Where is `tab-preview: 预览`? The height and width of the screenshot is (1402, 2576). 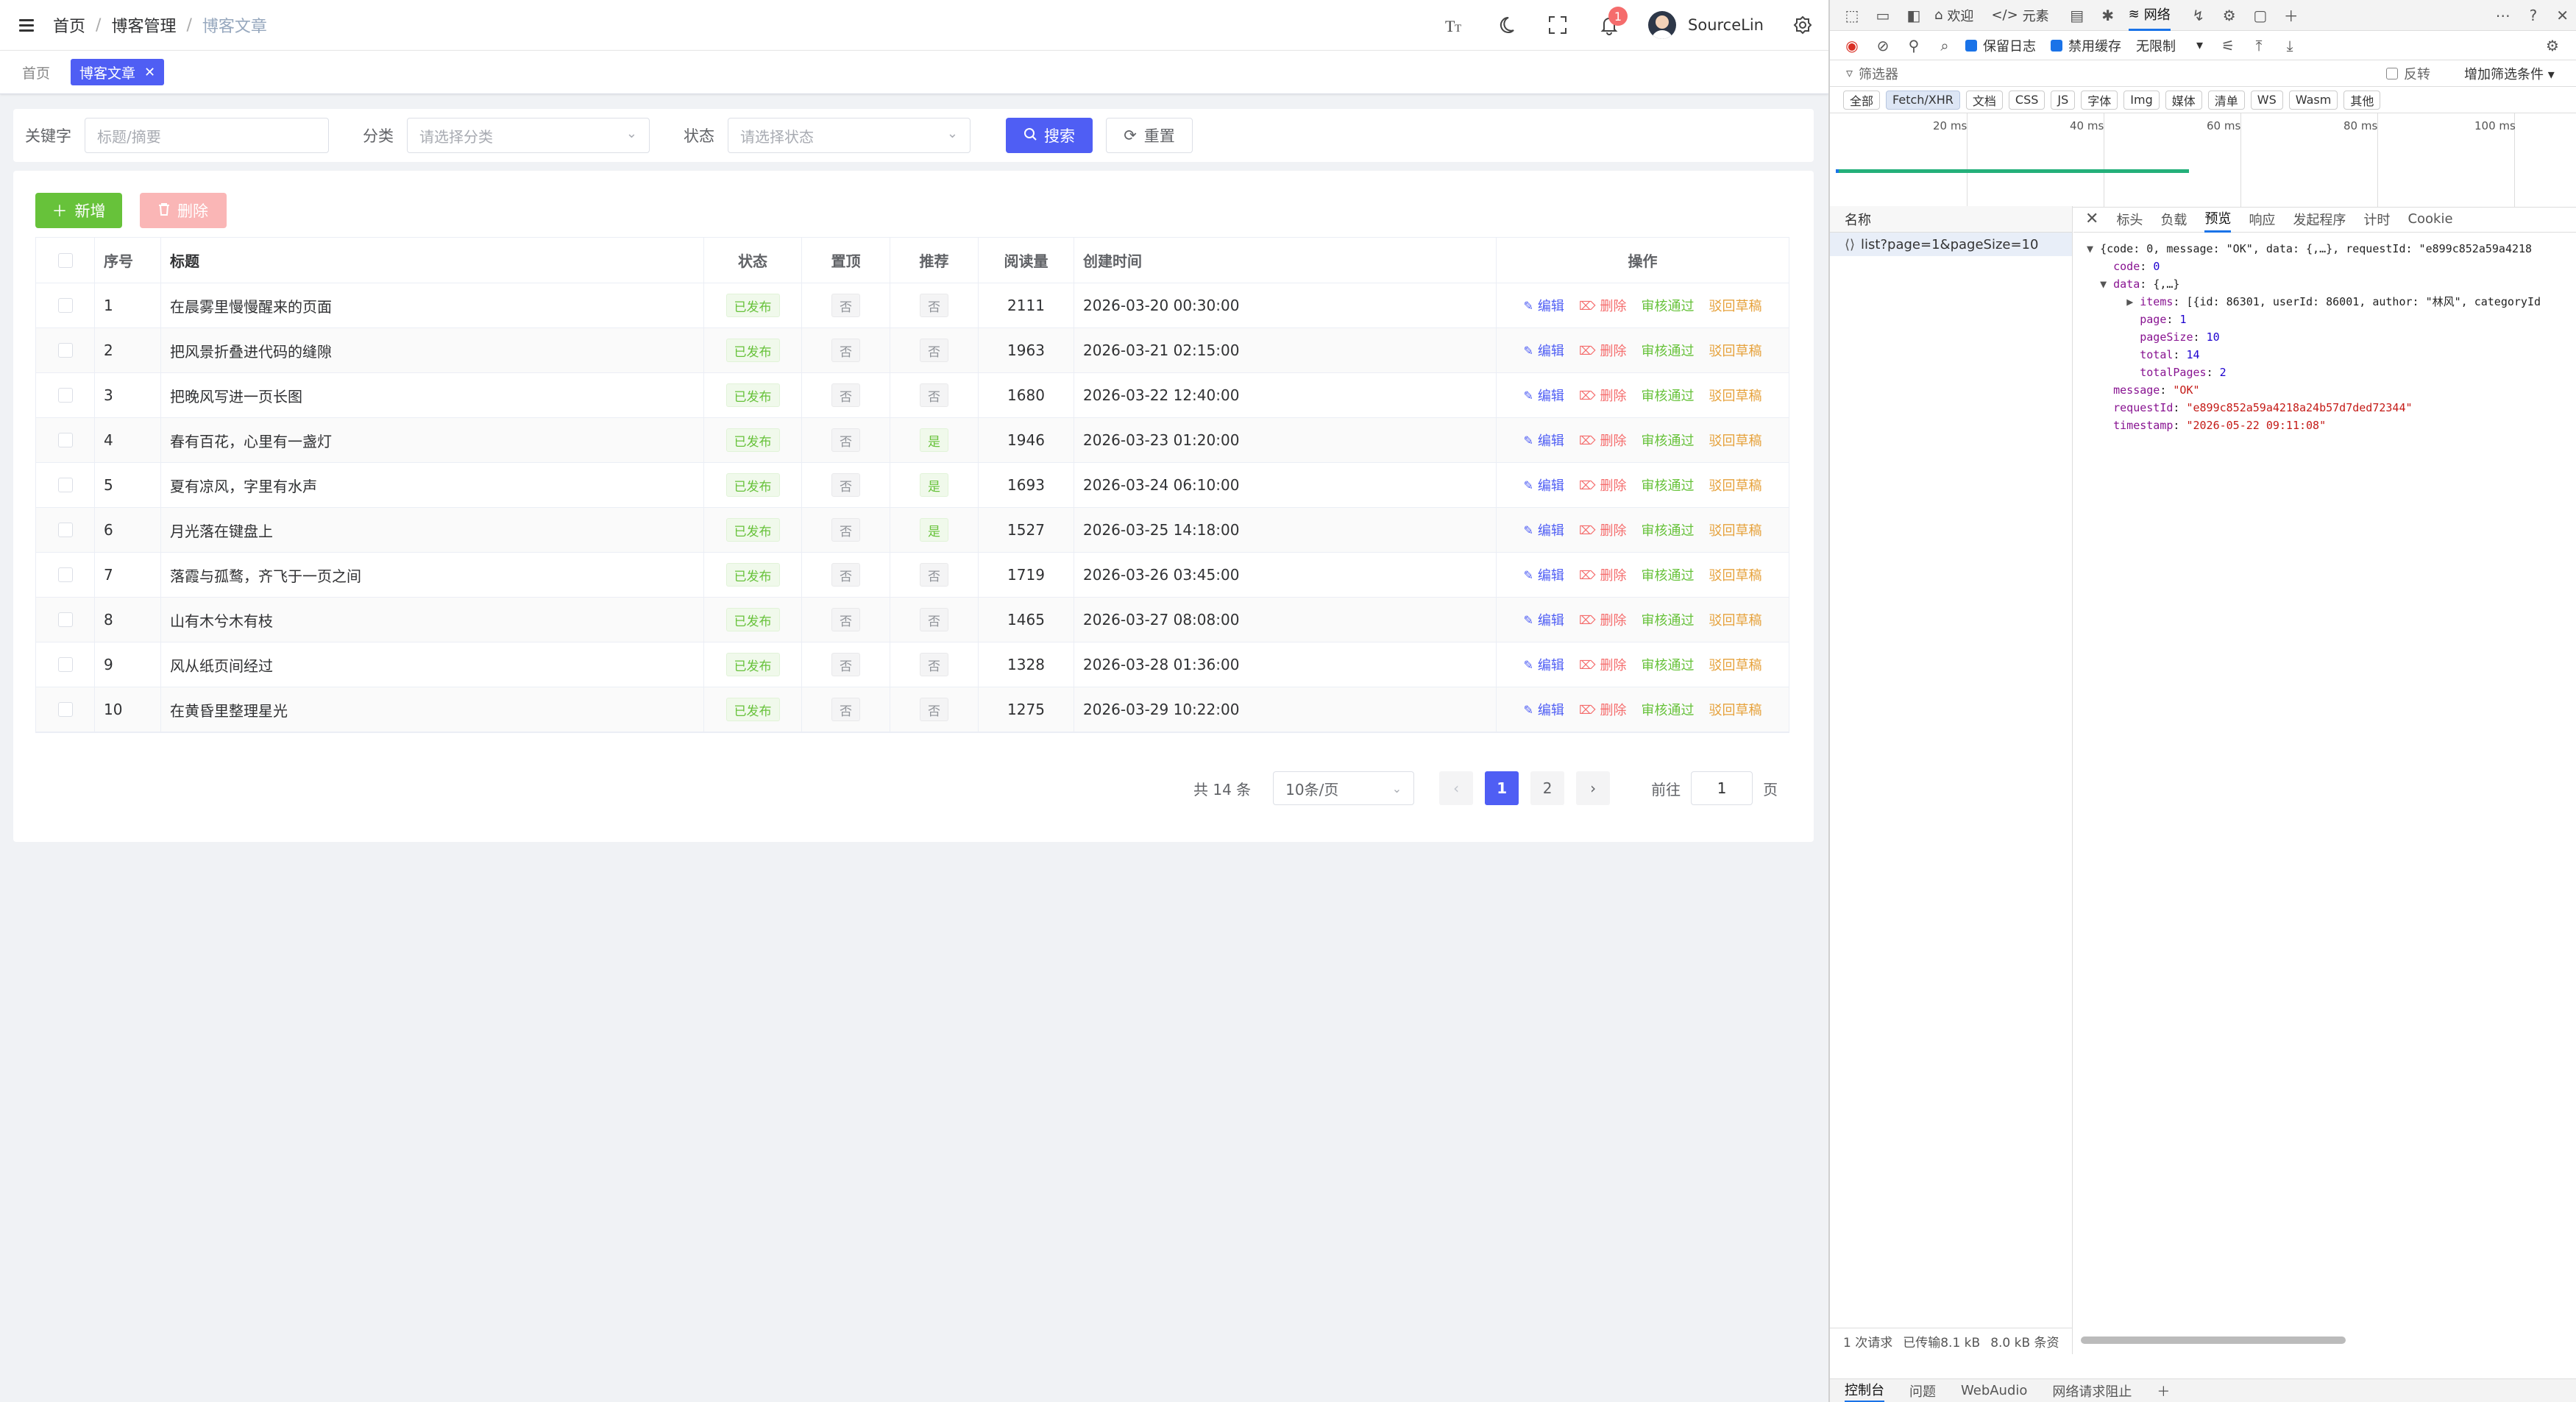 tab-preview: 预览 is located at coordinates (2218, 219).